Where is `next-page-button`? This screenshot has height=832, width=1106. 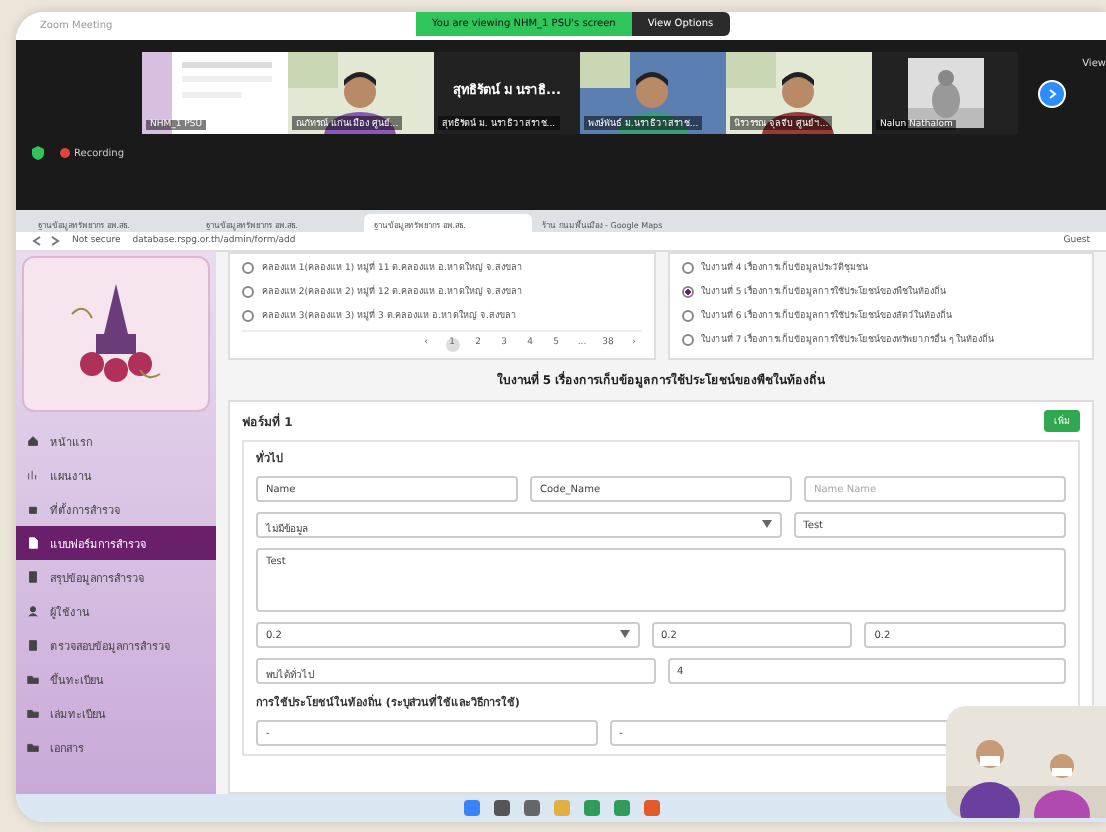 next-page-button is located at coordinates (1052, 93).